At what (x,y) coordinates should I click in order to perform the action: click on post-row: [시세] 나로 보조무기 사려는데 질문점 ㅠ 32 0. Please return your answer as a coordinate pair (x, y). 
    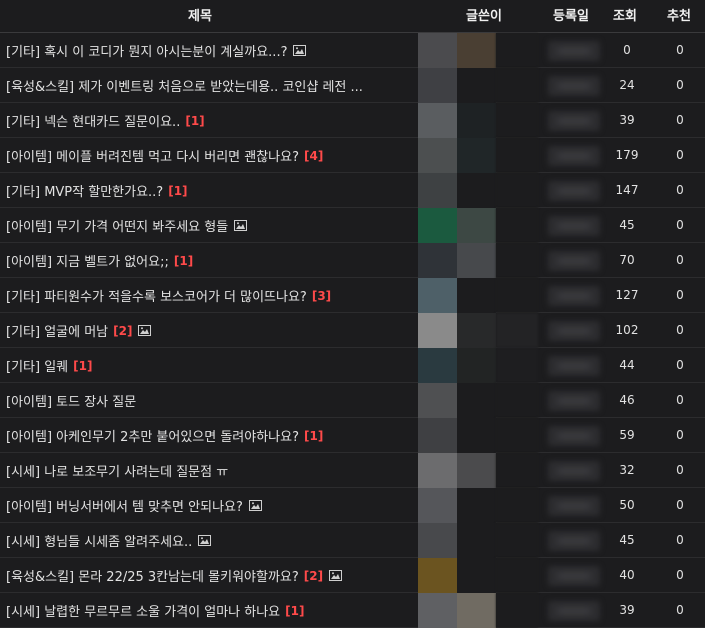
    Looking at the image, I should click on (352, 470).